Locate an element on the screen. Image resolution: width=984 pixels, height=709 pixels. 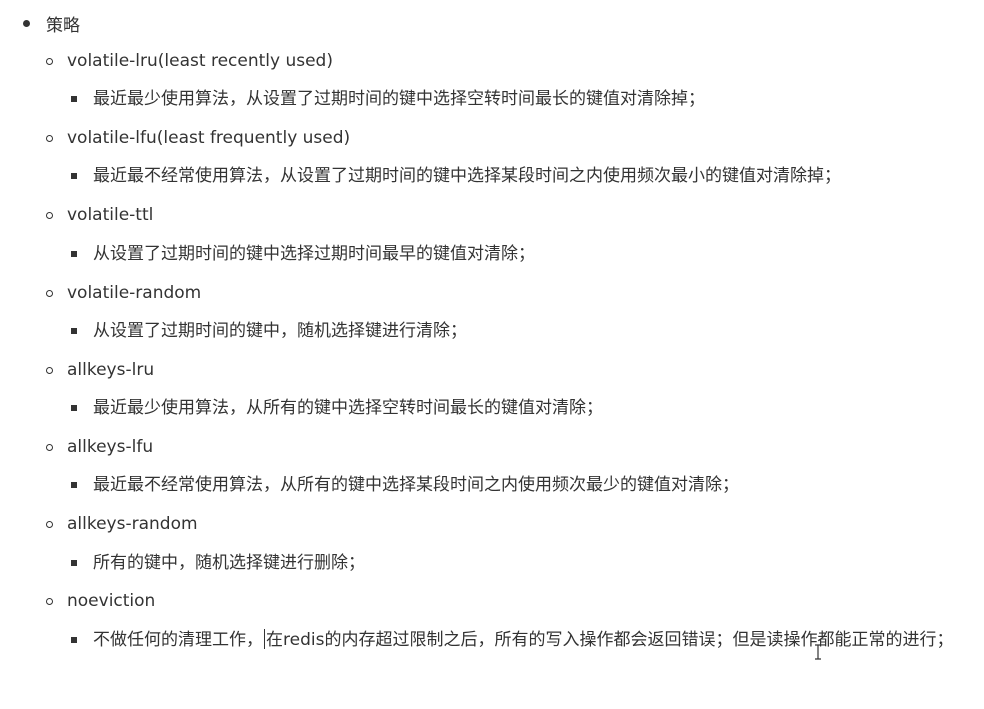
policy-item: allkeys-lfu is located at coordinates (99, 447).